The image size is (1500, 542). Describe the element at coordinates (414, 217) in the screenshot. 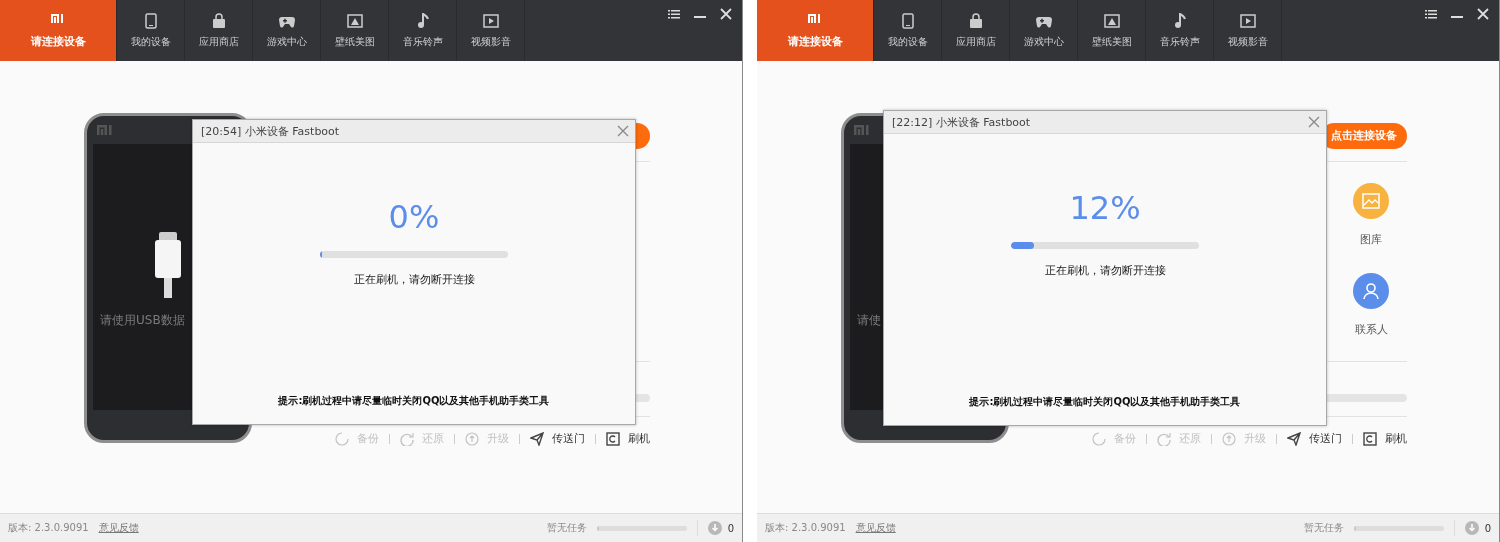

I see `progress-percent: 0%` at that location.